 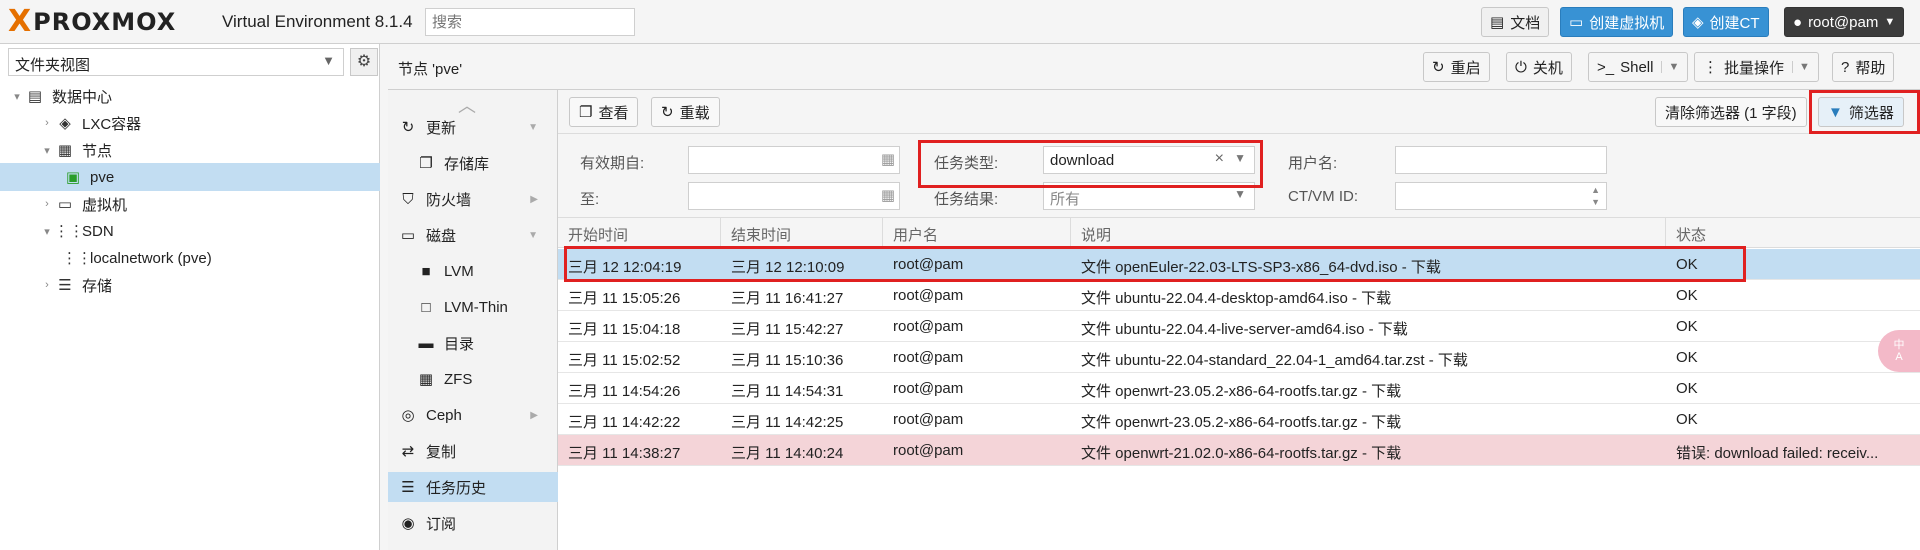 I want to click on column-start-time: 开始时间, so click(x=639, y=233).